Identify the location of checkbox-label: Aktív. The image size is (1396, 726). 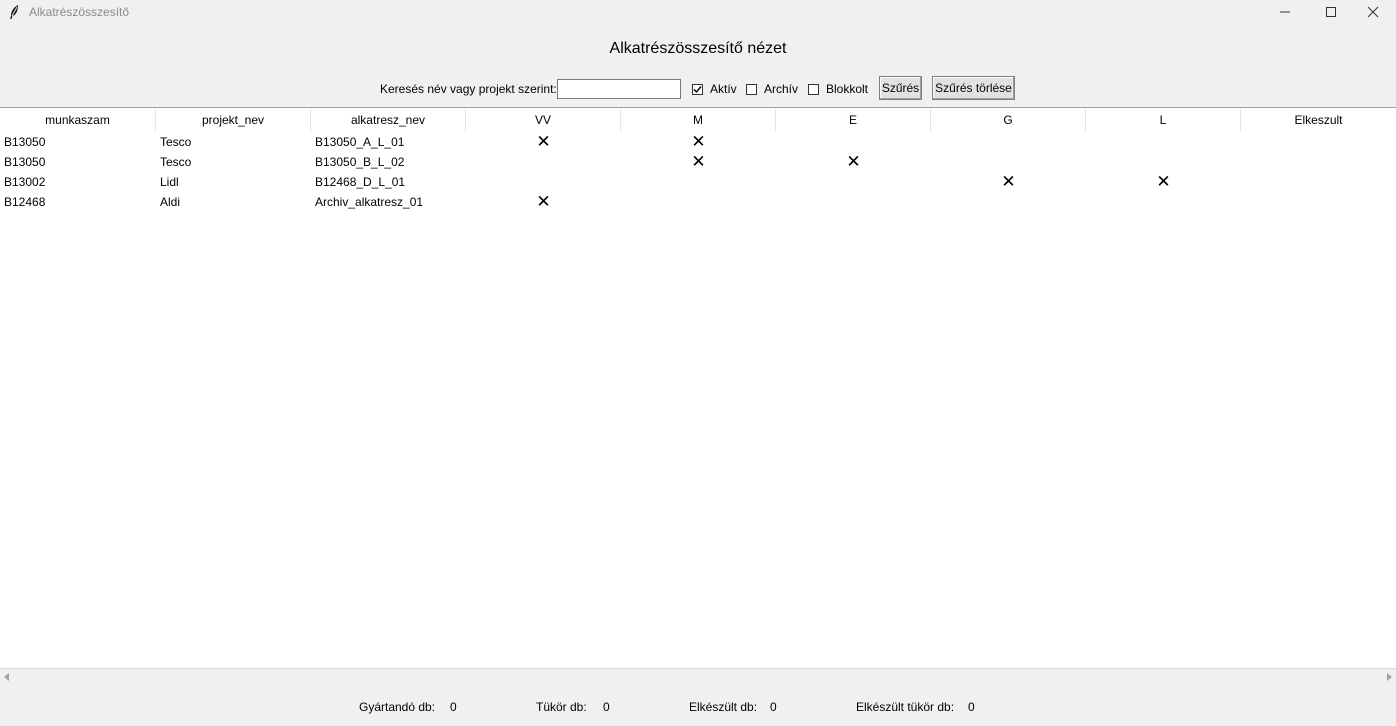
(723, 89).